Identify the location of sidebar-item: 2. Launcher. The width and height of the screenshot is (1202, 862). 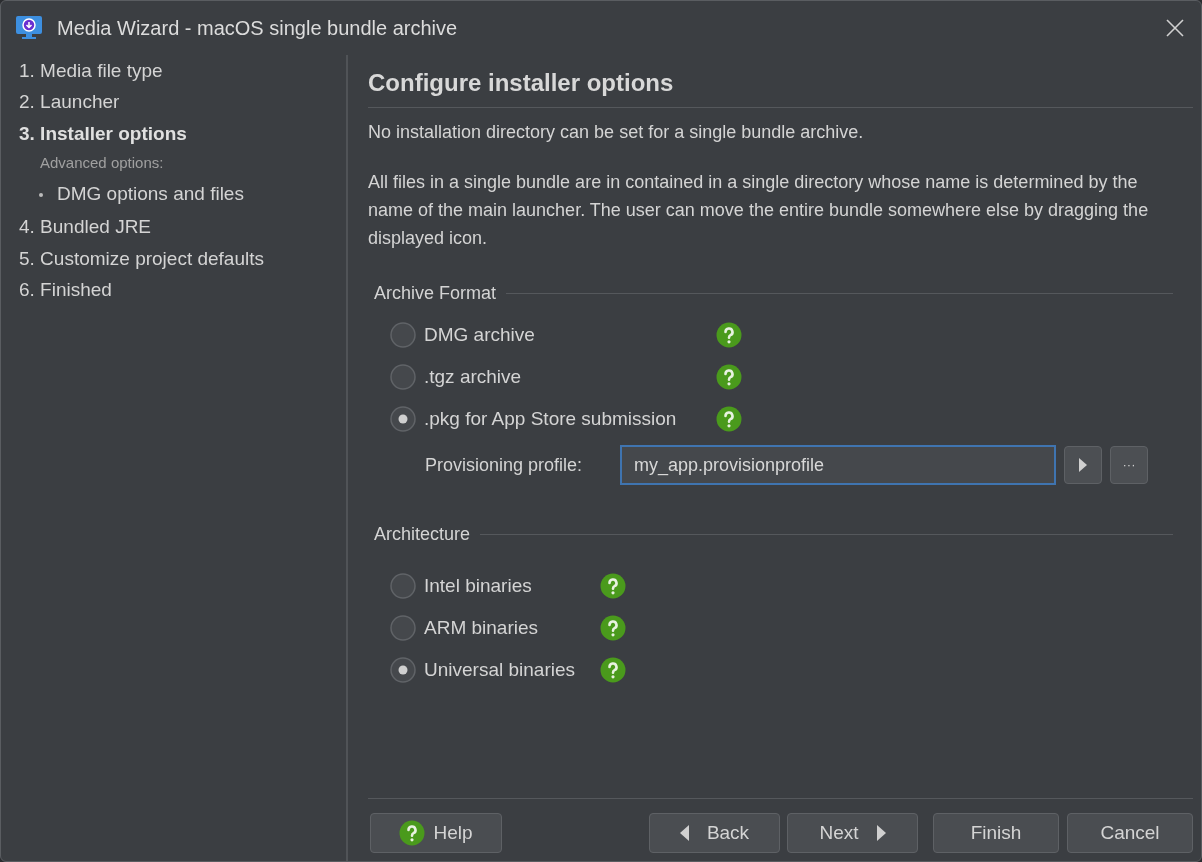
(182, 102).